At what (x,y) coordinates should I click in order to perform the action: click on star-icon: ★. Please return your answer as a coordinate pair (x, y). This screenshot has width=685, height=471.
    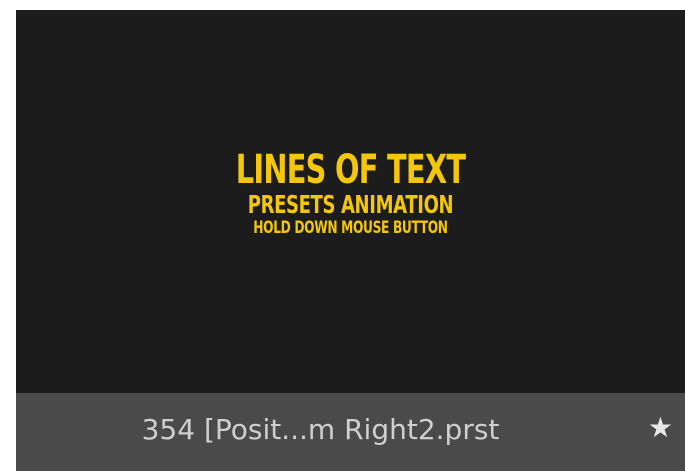
    Looking at the image, I should click on (660, 427).